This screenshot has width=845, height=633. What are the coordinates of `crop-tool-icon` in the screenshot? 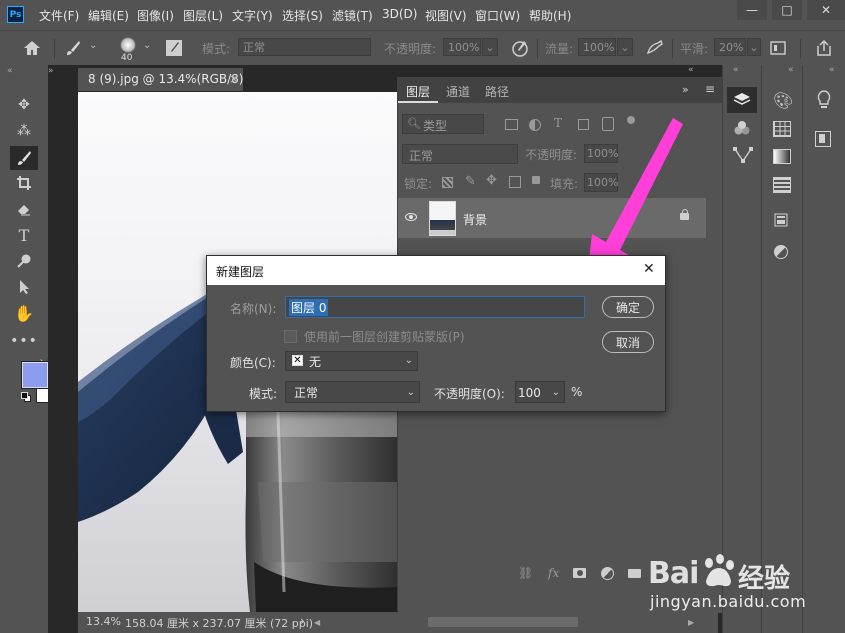 It's located at (24, 183).